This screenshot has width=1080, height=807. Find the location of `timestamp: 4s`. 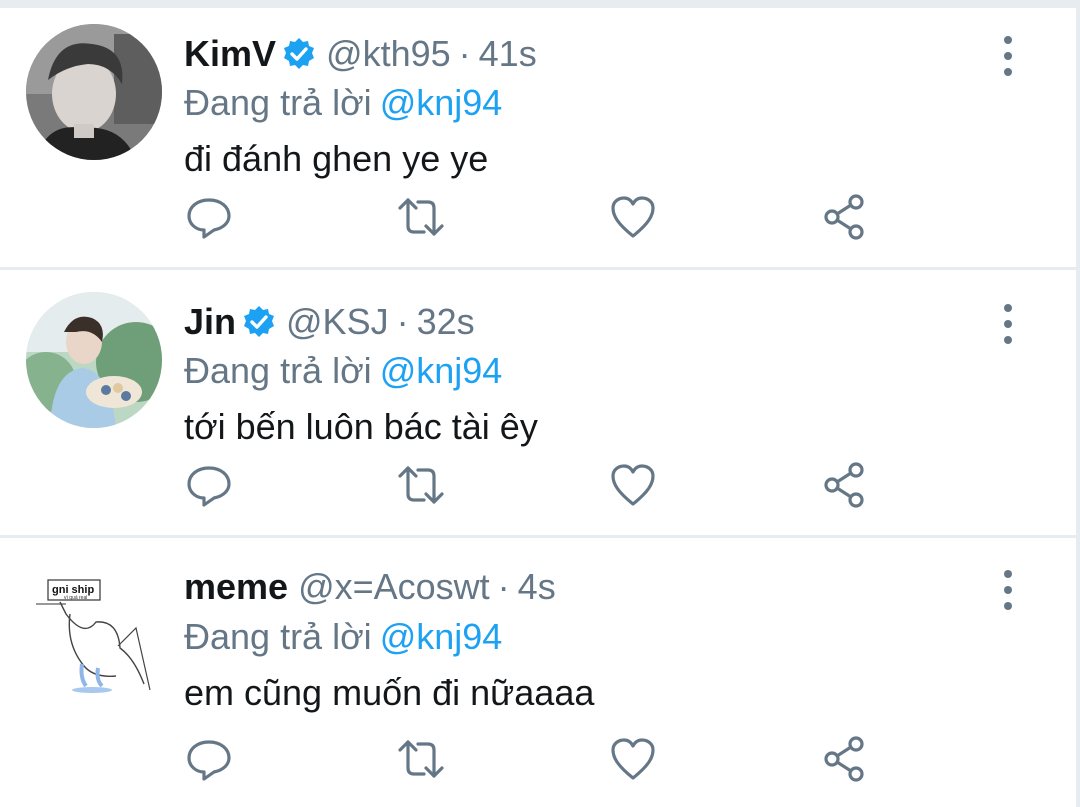

timestamp: 4s is located at coordinates (537, 587).